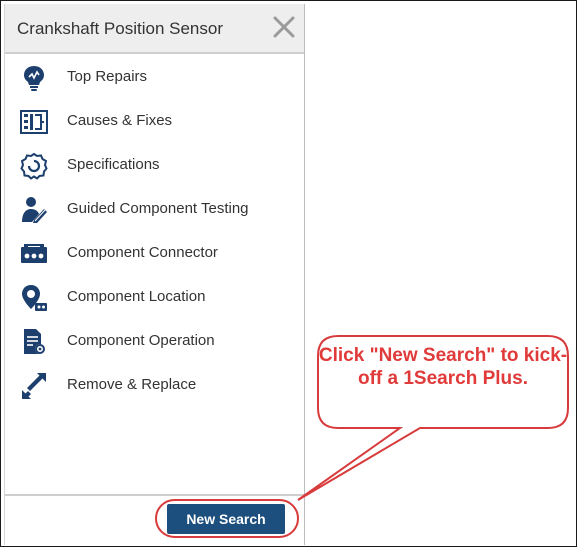 The height and width of the screenshot is (547, 577). What do you see at coordinates (132, 384) in the screenshot?
I see `menu-item-label: Remove & Replace` at bounding box center [132, 384].